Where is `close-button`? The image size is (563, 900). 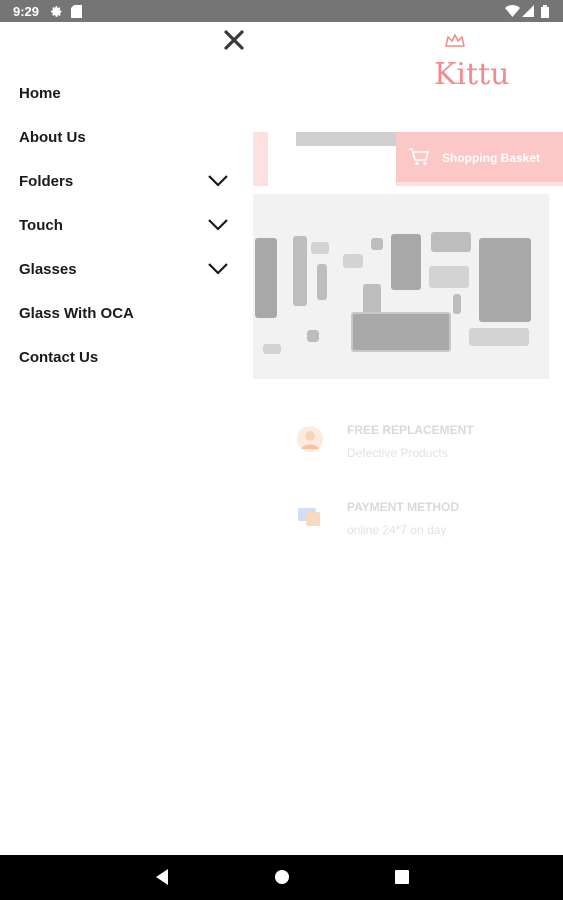 close-button is located at coordinates (234, 40).